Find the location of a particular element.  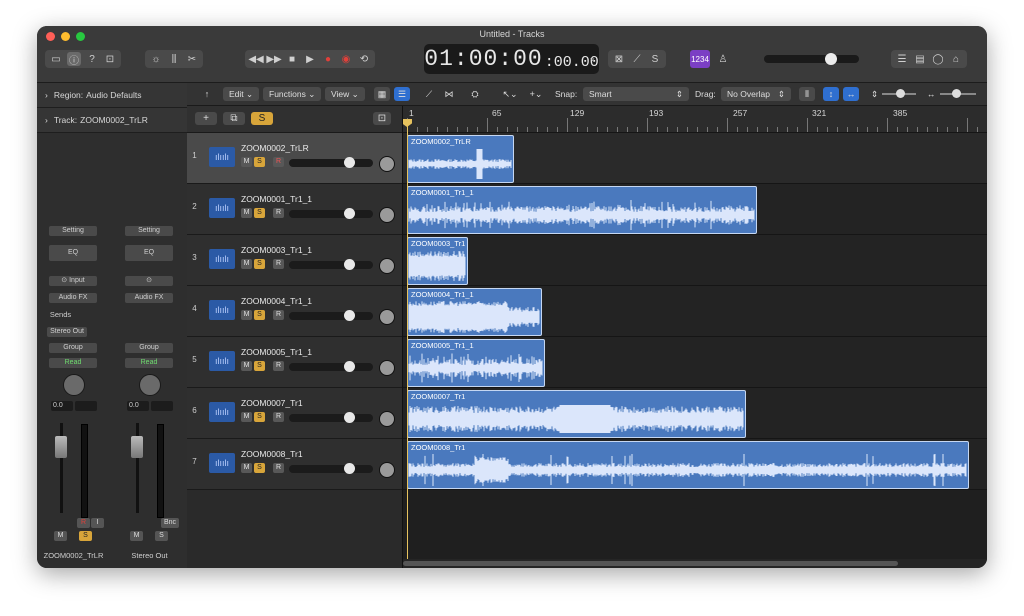

list-editors-icon: ☰ is located at coordinates (902, 59).